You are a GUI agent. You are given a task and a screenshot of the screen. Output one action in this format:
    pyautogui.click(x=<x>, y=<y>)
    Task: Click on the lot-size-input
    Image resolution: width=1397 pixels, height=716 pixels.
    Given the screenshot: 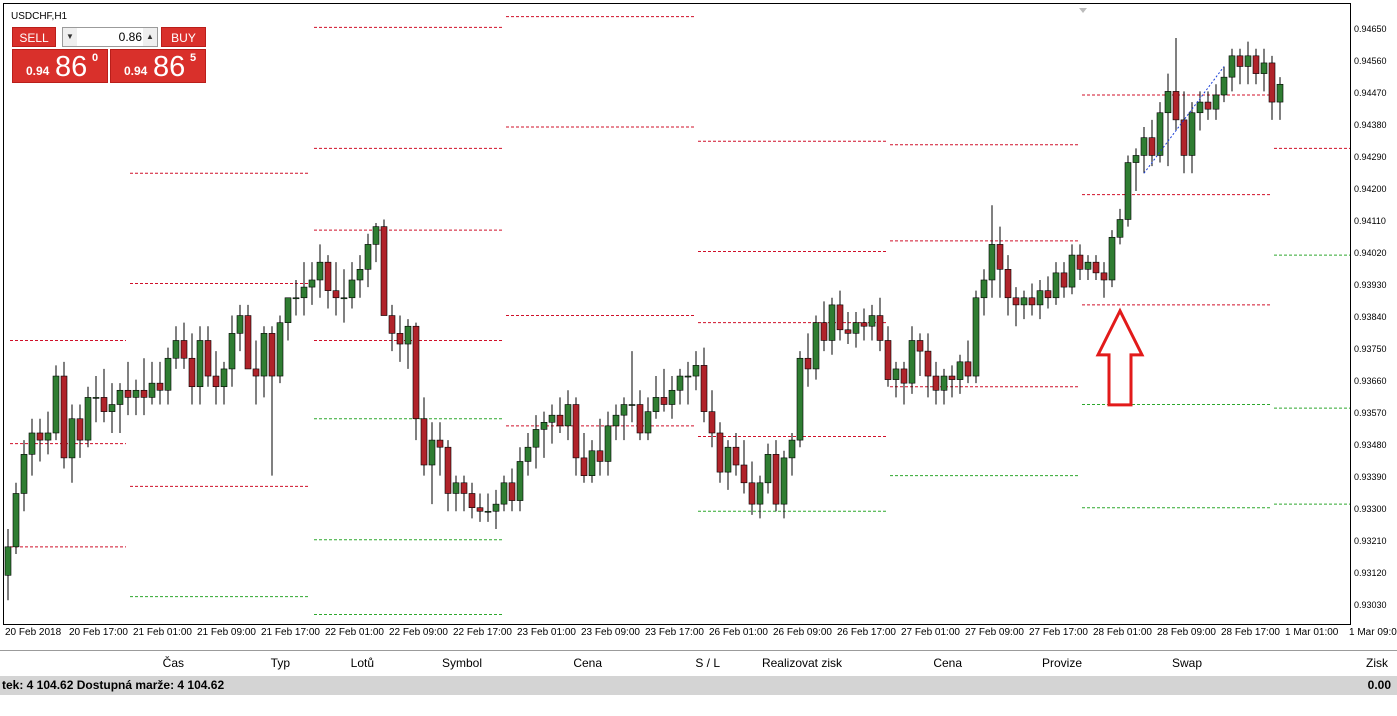 What is the action you would take?
    pyautogui.click(x=111, y=37)
    